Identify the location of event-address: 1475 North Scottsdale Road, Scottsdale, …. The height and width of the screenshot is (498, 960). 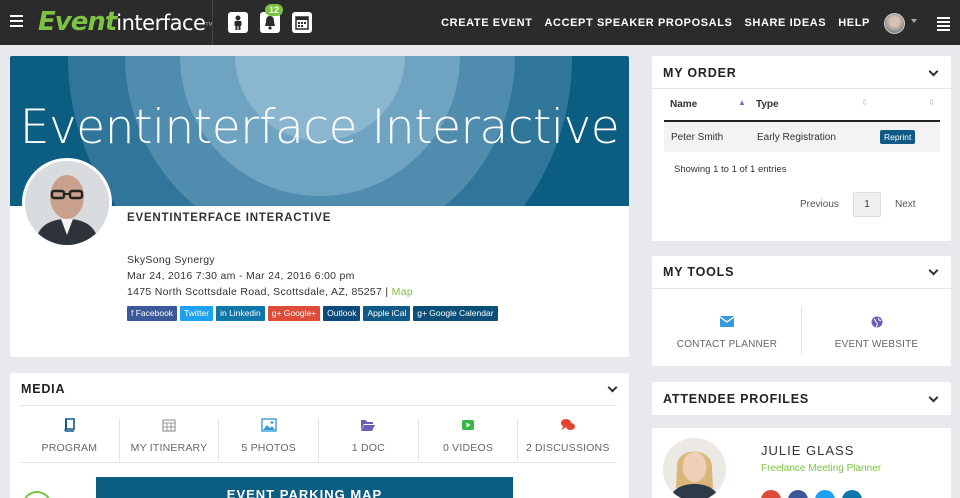
(270, 292).